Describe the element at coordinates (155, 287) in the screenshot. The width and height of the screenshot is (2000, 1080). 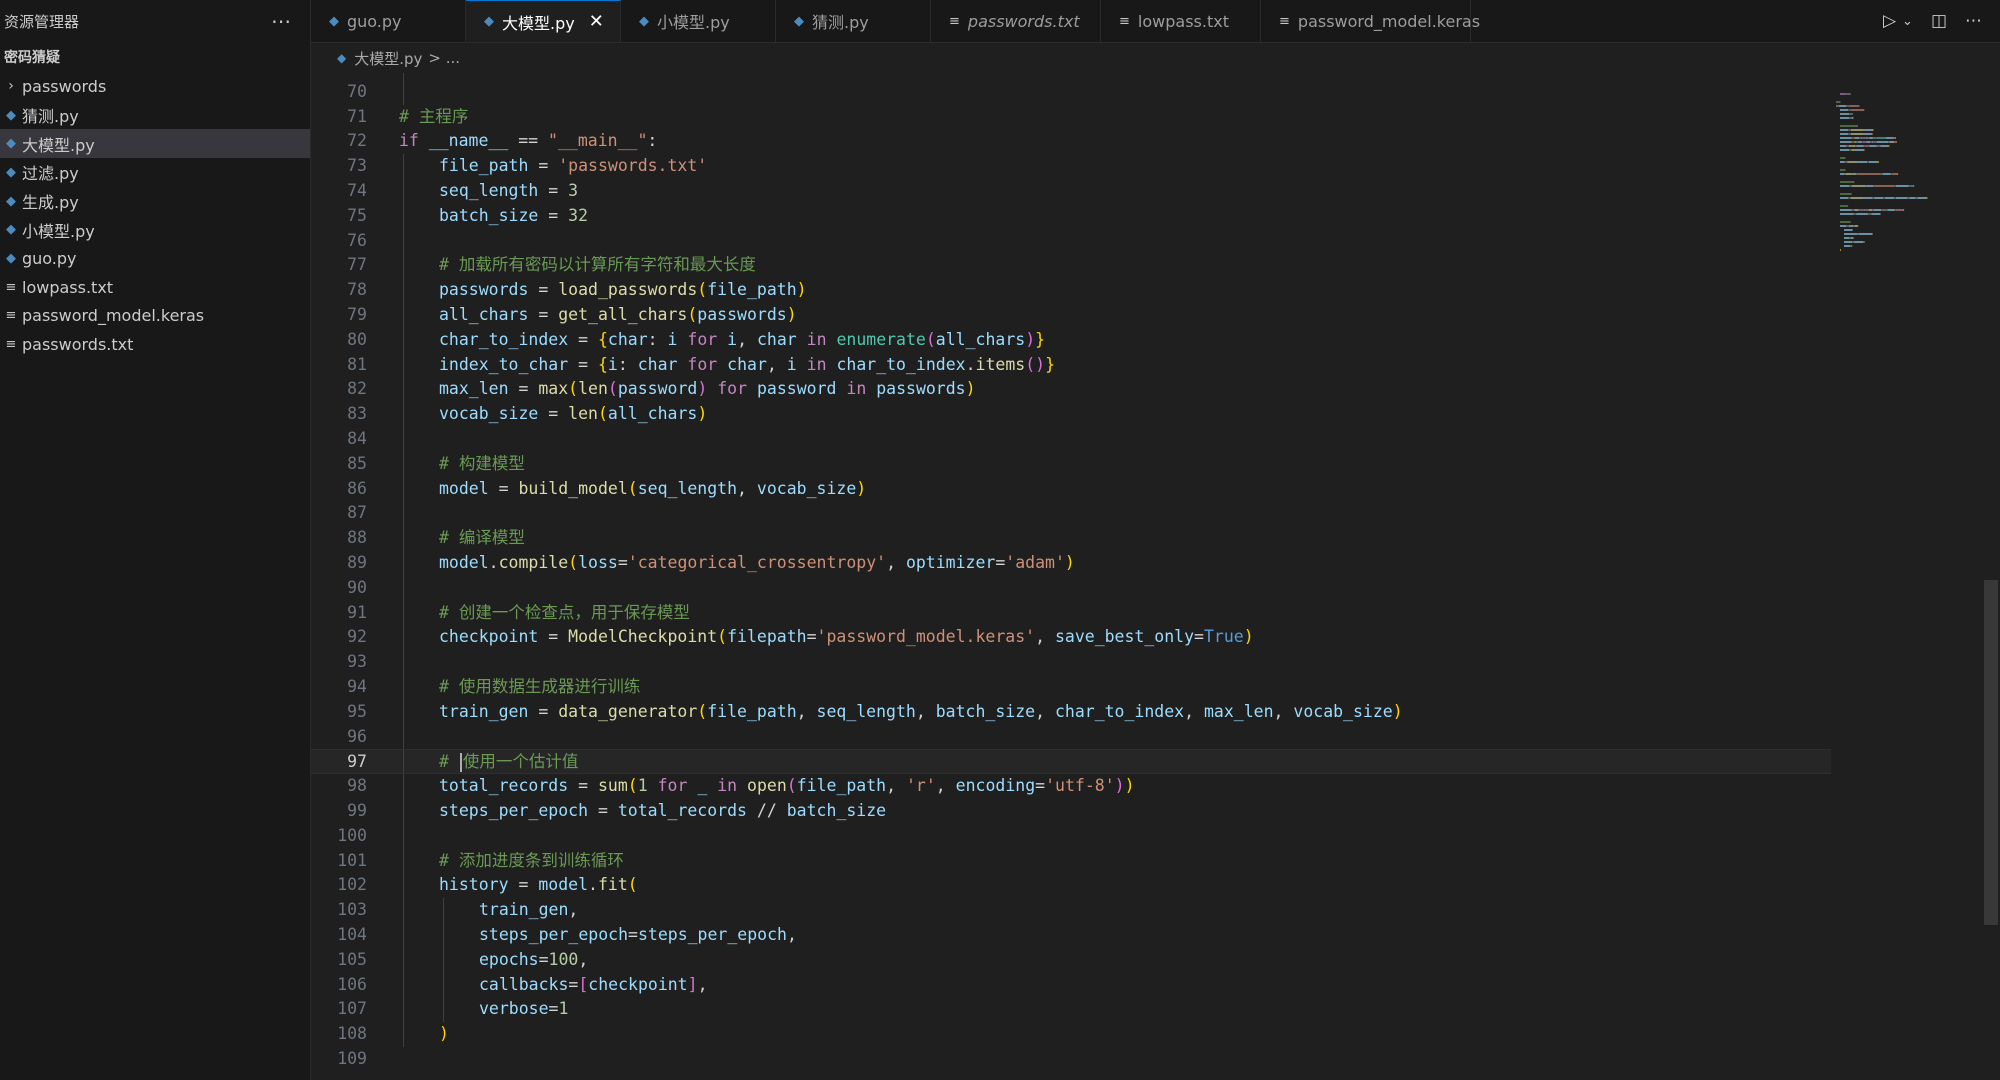
I see `file-tree-item: ≡ lowpass.txt` at that location.